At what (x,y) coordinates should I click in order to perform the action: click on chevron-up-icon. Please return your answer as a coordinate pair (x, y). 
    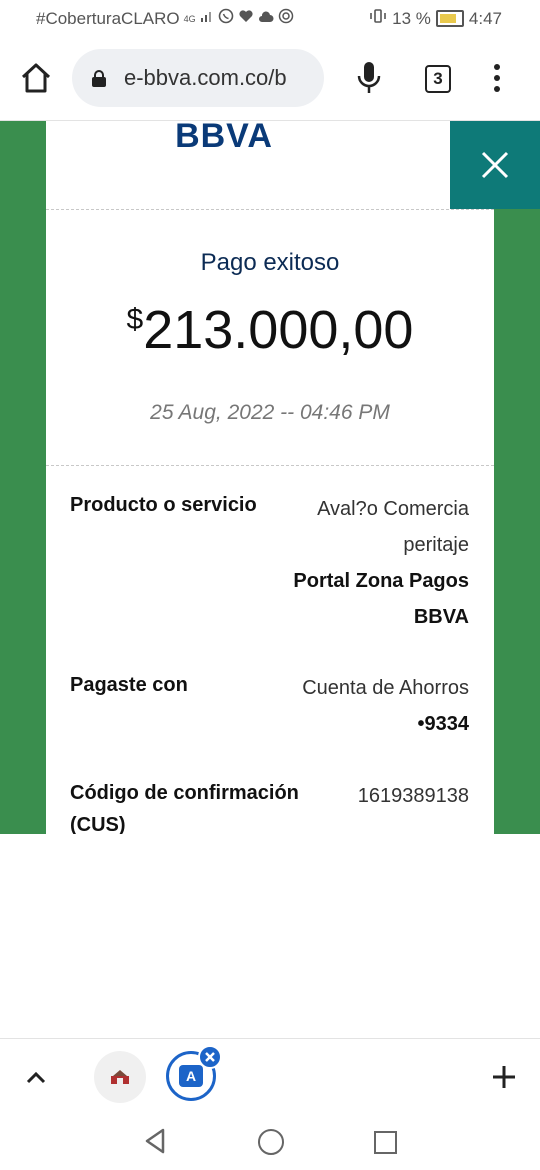
    Looking at the image, I should click on (36, 1077).